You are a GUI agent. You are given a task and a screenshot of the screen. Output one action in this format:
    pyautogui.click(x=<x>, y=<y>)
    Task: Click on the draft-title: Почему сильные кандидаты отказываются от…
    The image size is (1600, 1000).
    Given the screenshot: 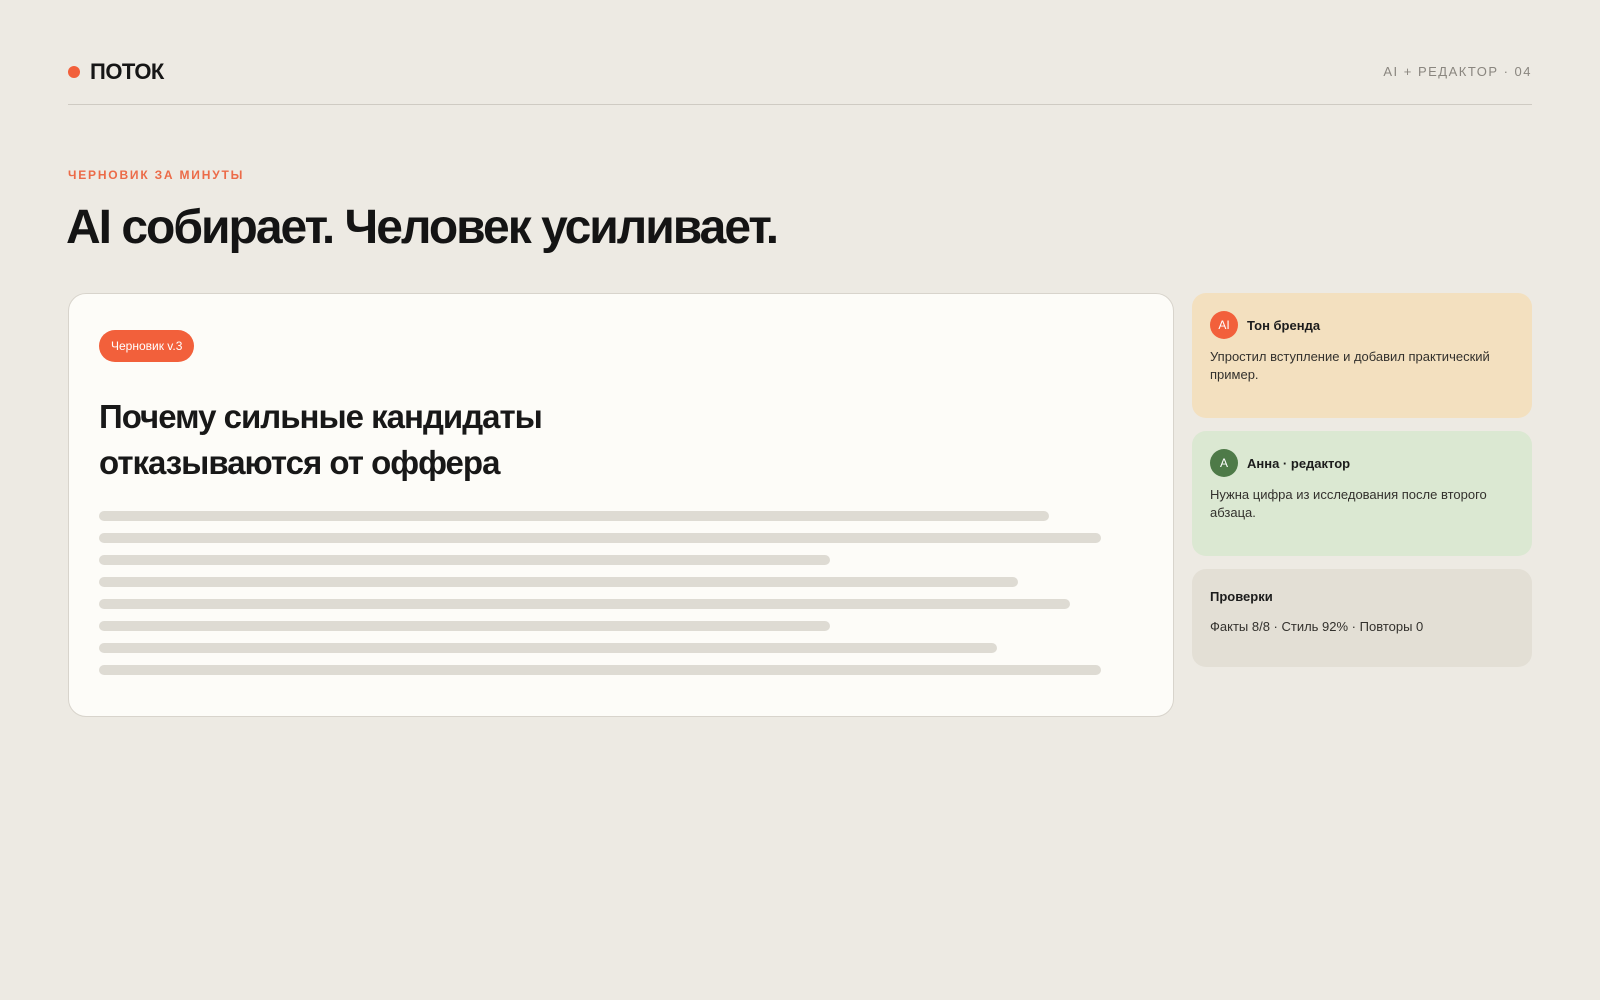 What is the action you would take?
    pyautogui.click(x=321, y=439)
    